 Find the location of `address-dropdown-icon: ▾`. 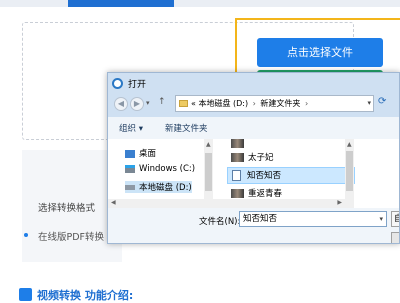

address-dropdown-icon: ▾ is located at coordinates (369, 103).